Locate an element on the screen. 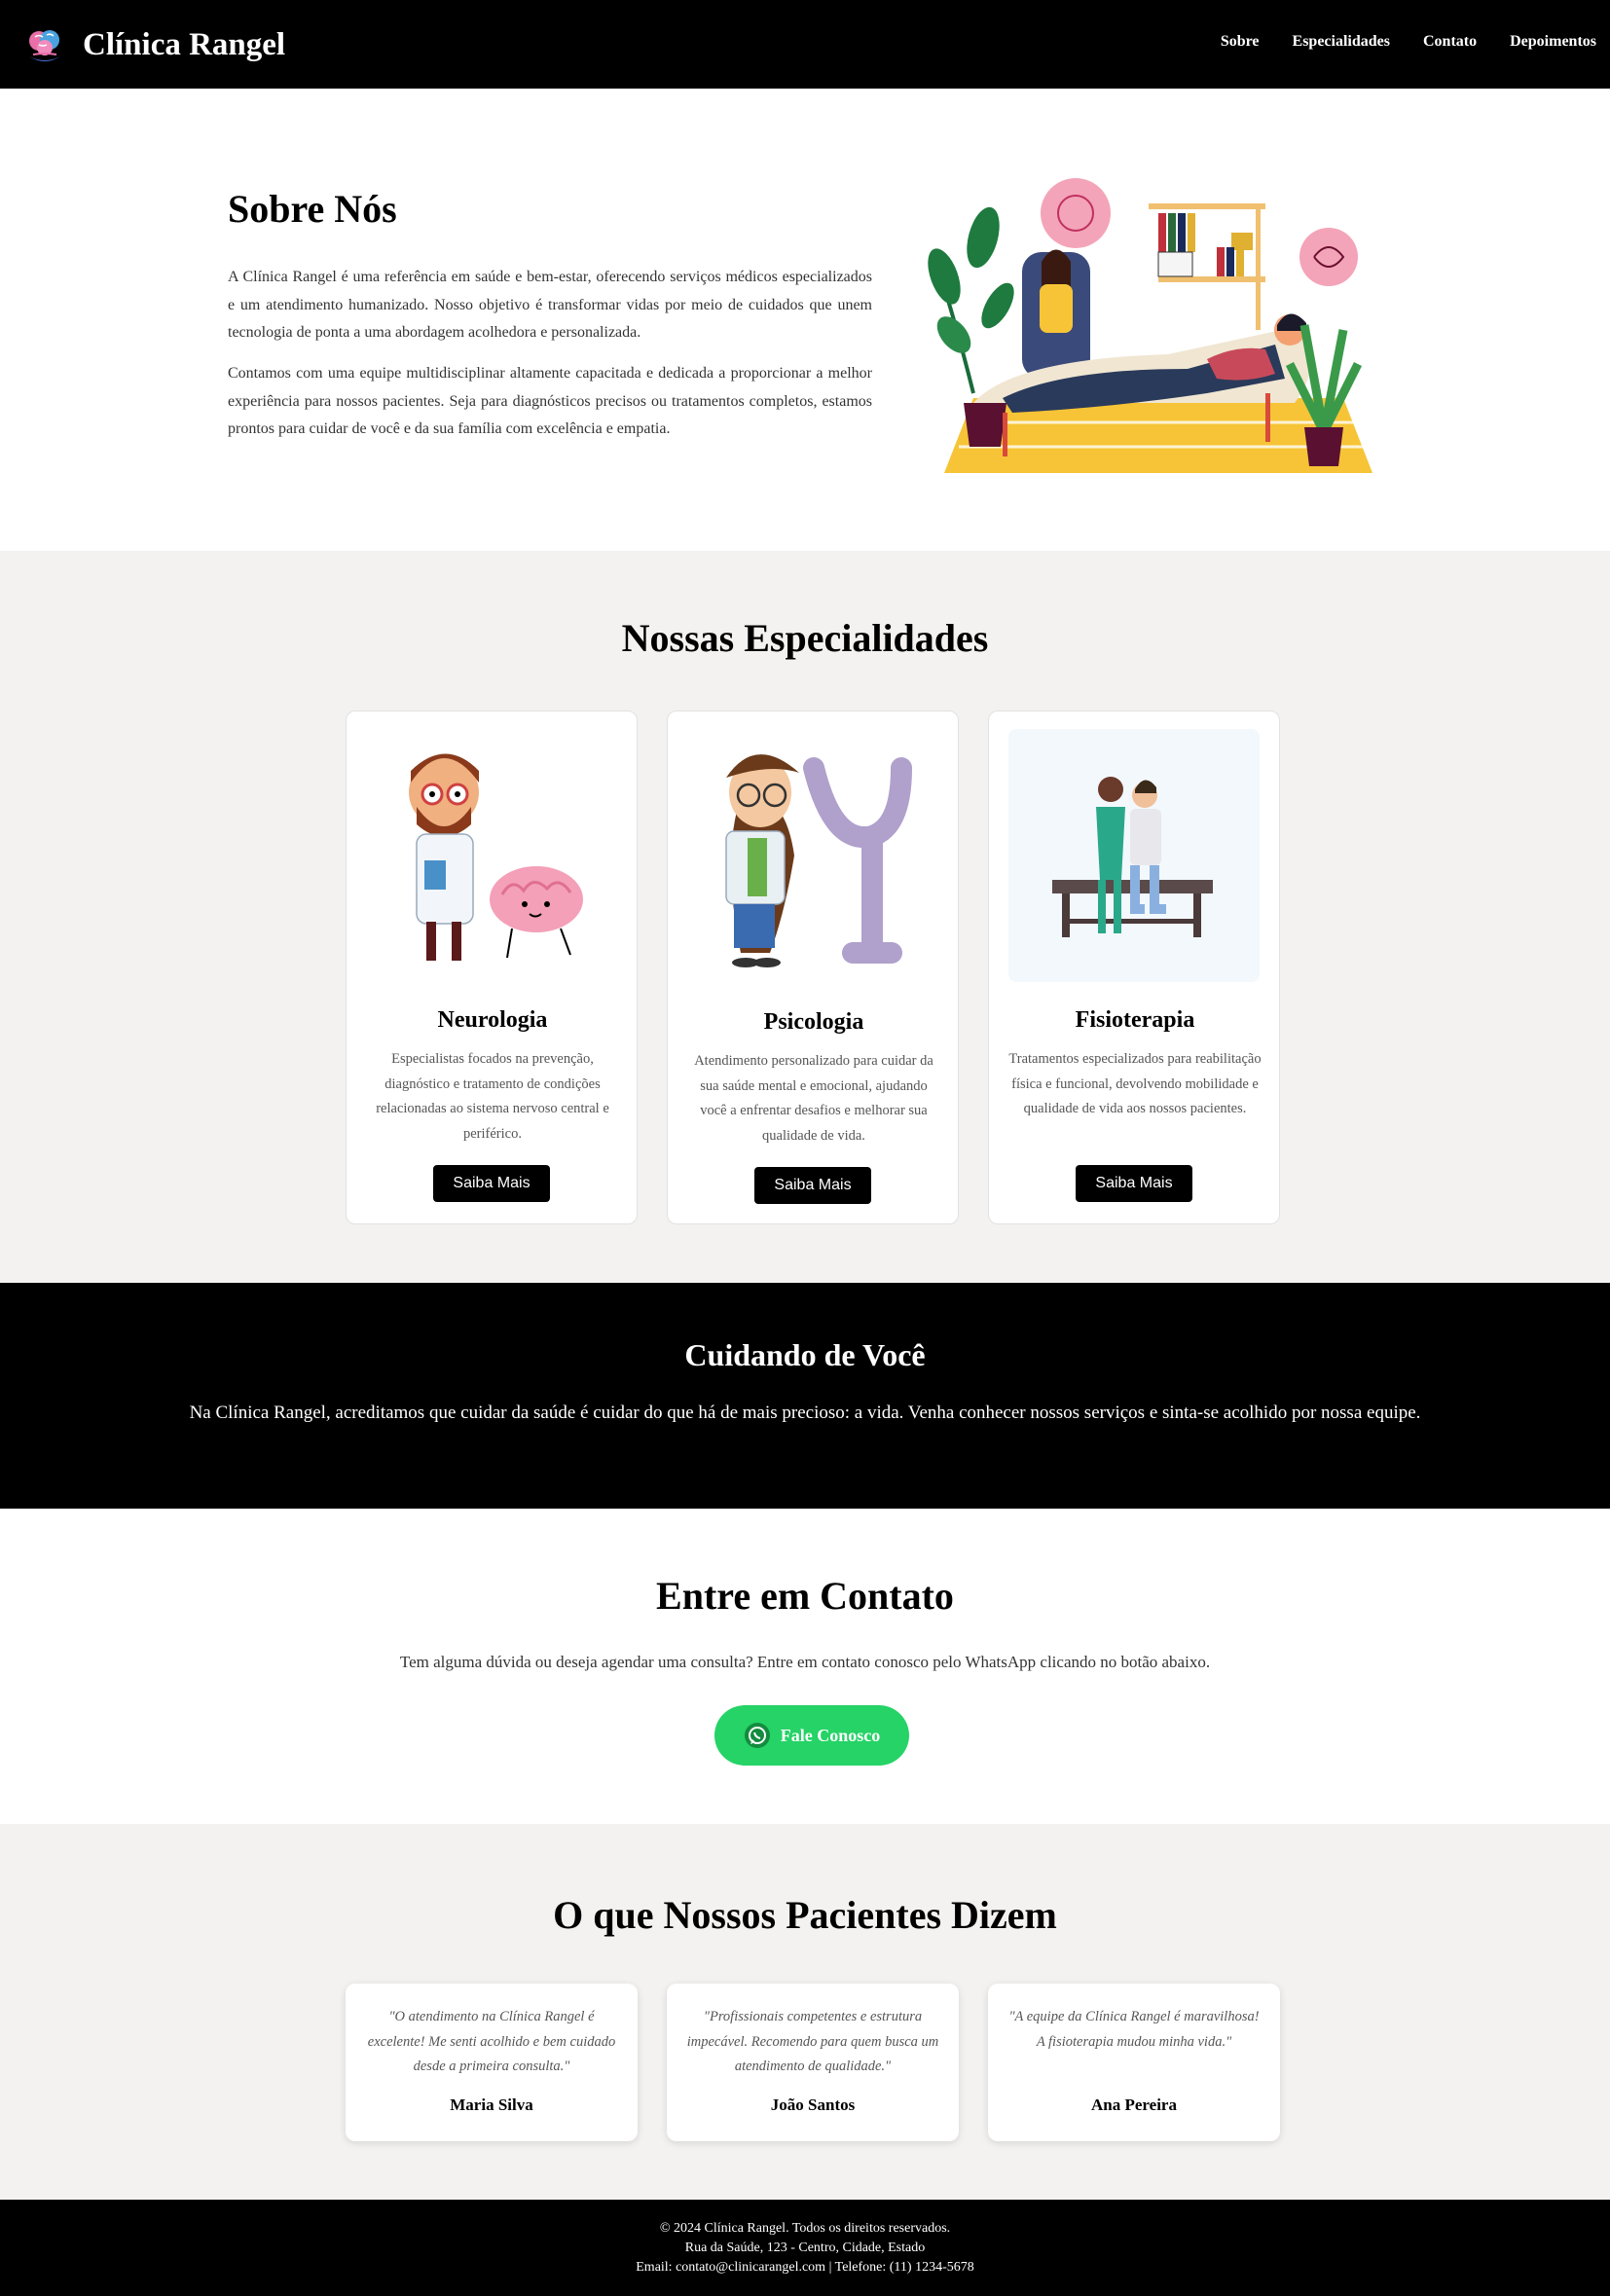 The width and height of the screenshot is (1610, 2296). physiotherapy-illustration is located at coordinates (1134, 855).